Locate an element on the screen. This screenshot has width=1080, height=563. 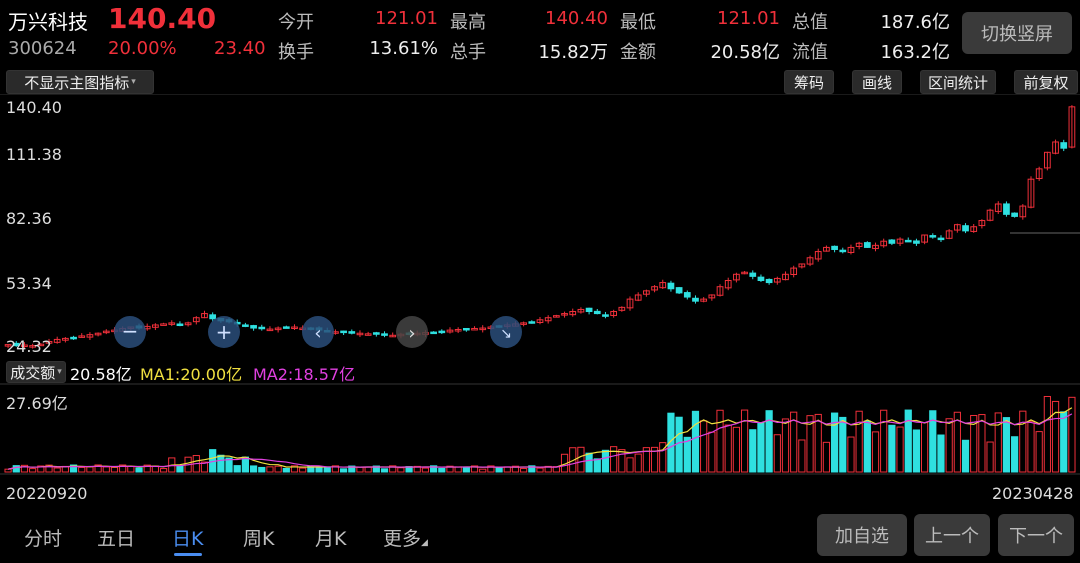
triangle-down-icon: ▾ is located at coordinates (59, 372).